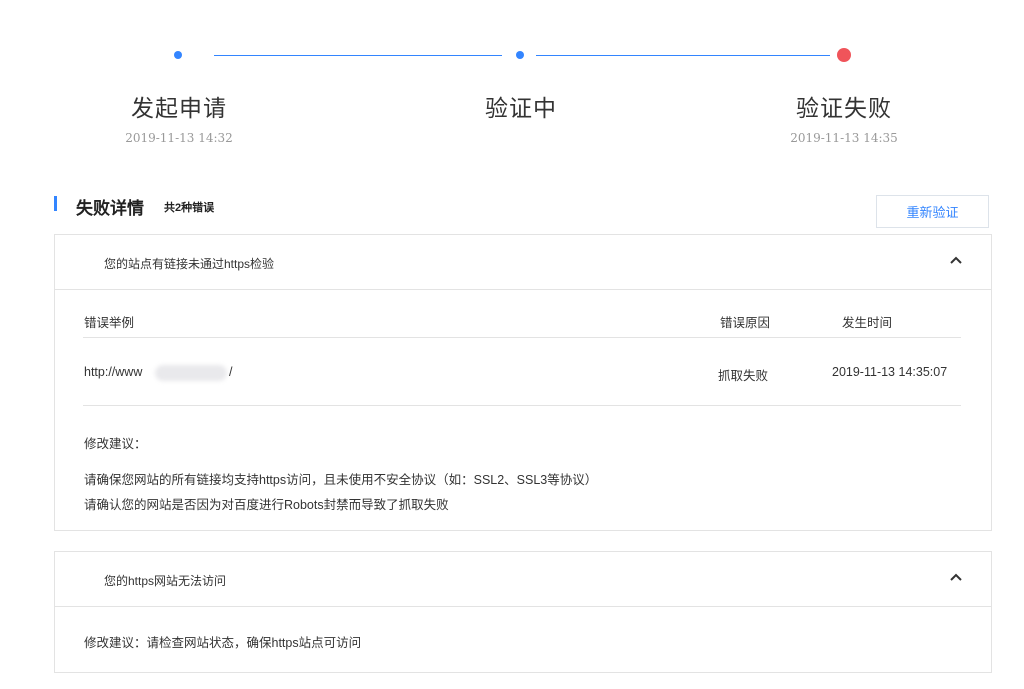 This screenshot has height=689, width=1024. What do you see at coordinates (113, 372) in the screenshot?
I see `error-example-url-prefix: http://www` at bounding box center [113, 372].